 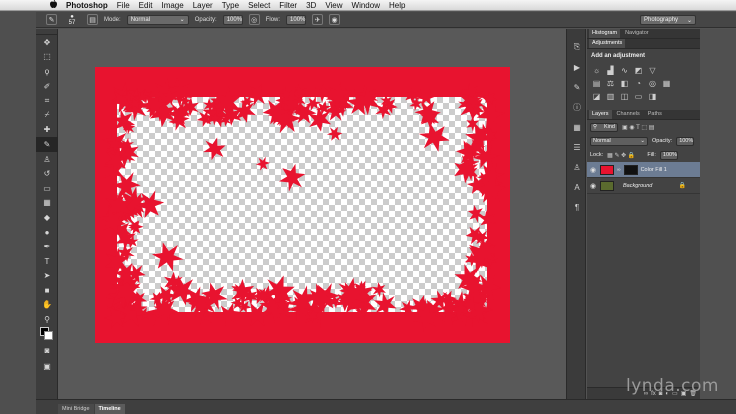 I want to click on pen-tool-icon: ✒, so click(x=47, y=246).